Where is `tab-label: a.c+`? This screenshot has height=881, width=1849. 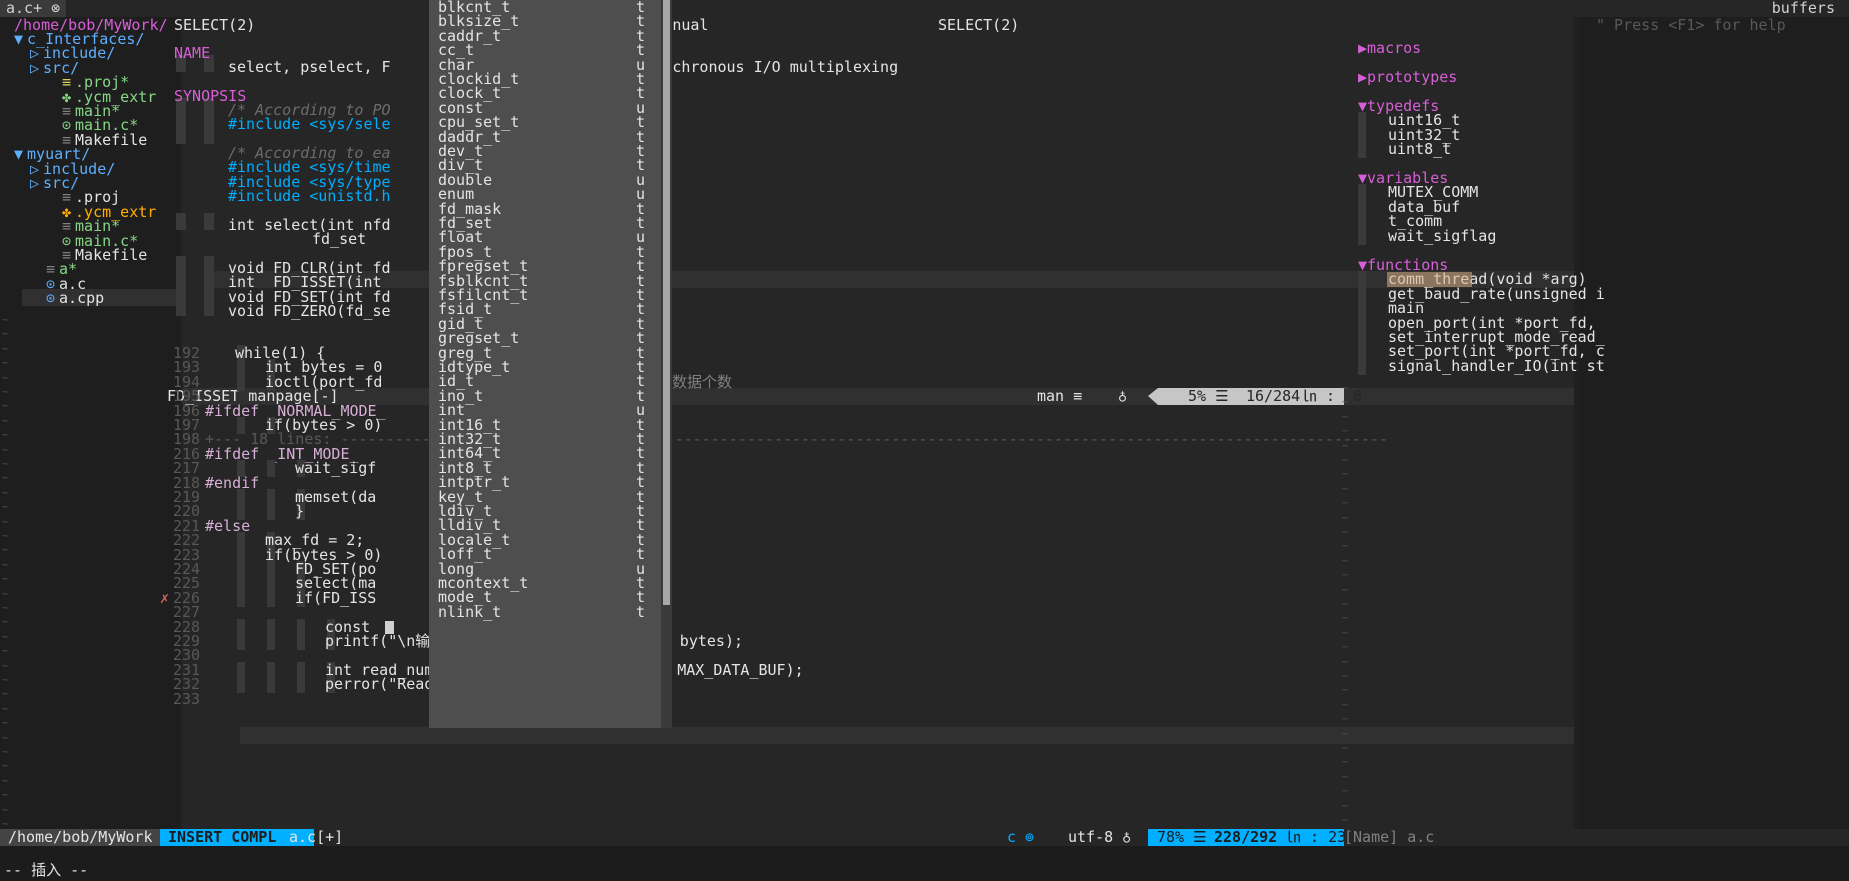
tab-label: a.c+ is located at coordinates (24, 8).